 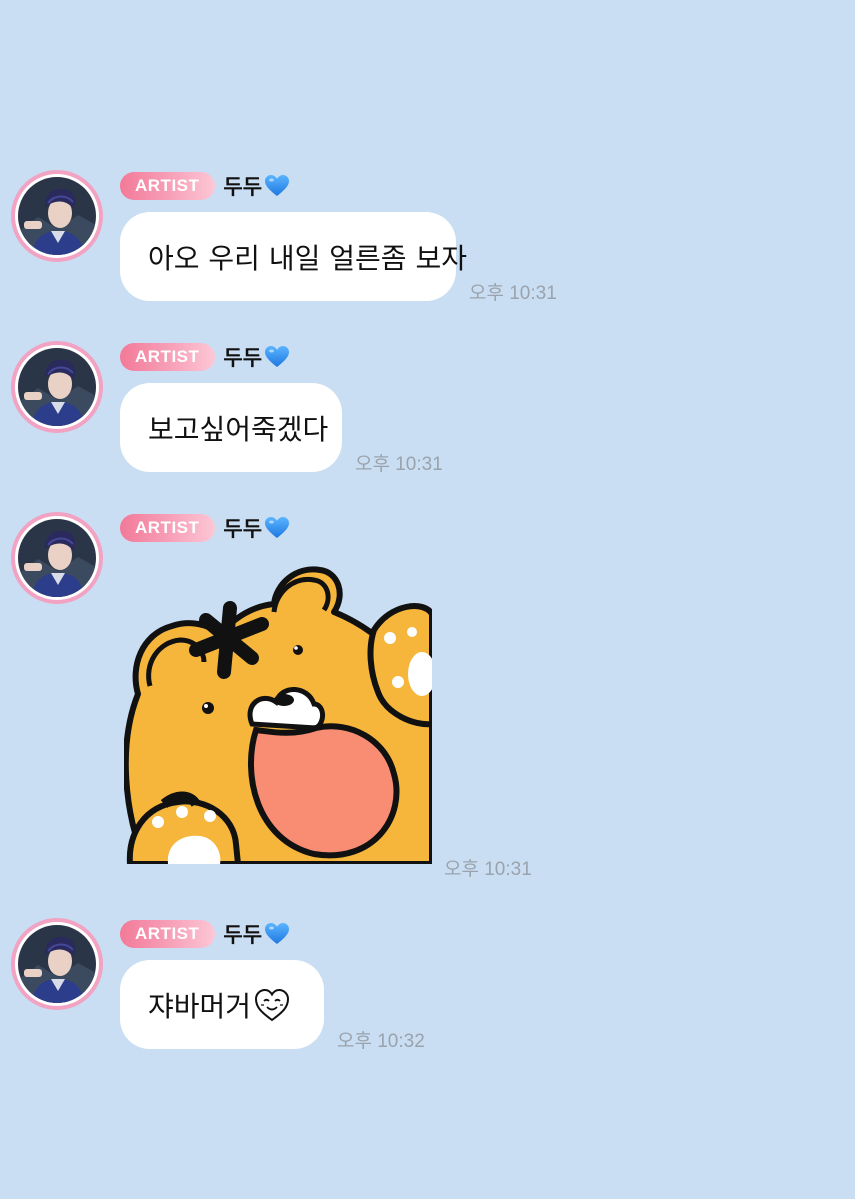 What do you see at coordinates (238, 429) in the screenshot?
I see `message-text: 보고싶어죽겠다` at bounding box center [238, 429].